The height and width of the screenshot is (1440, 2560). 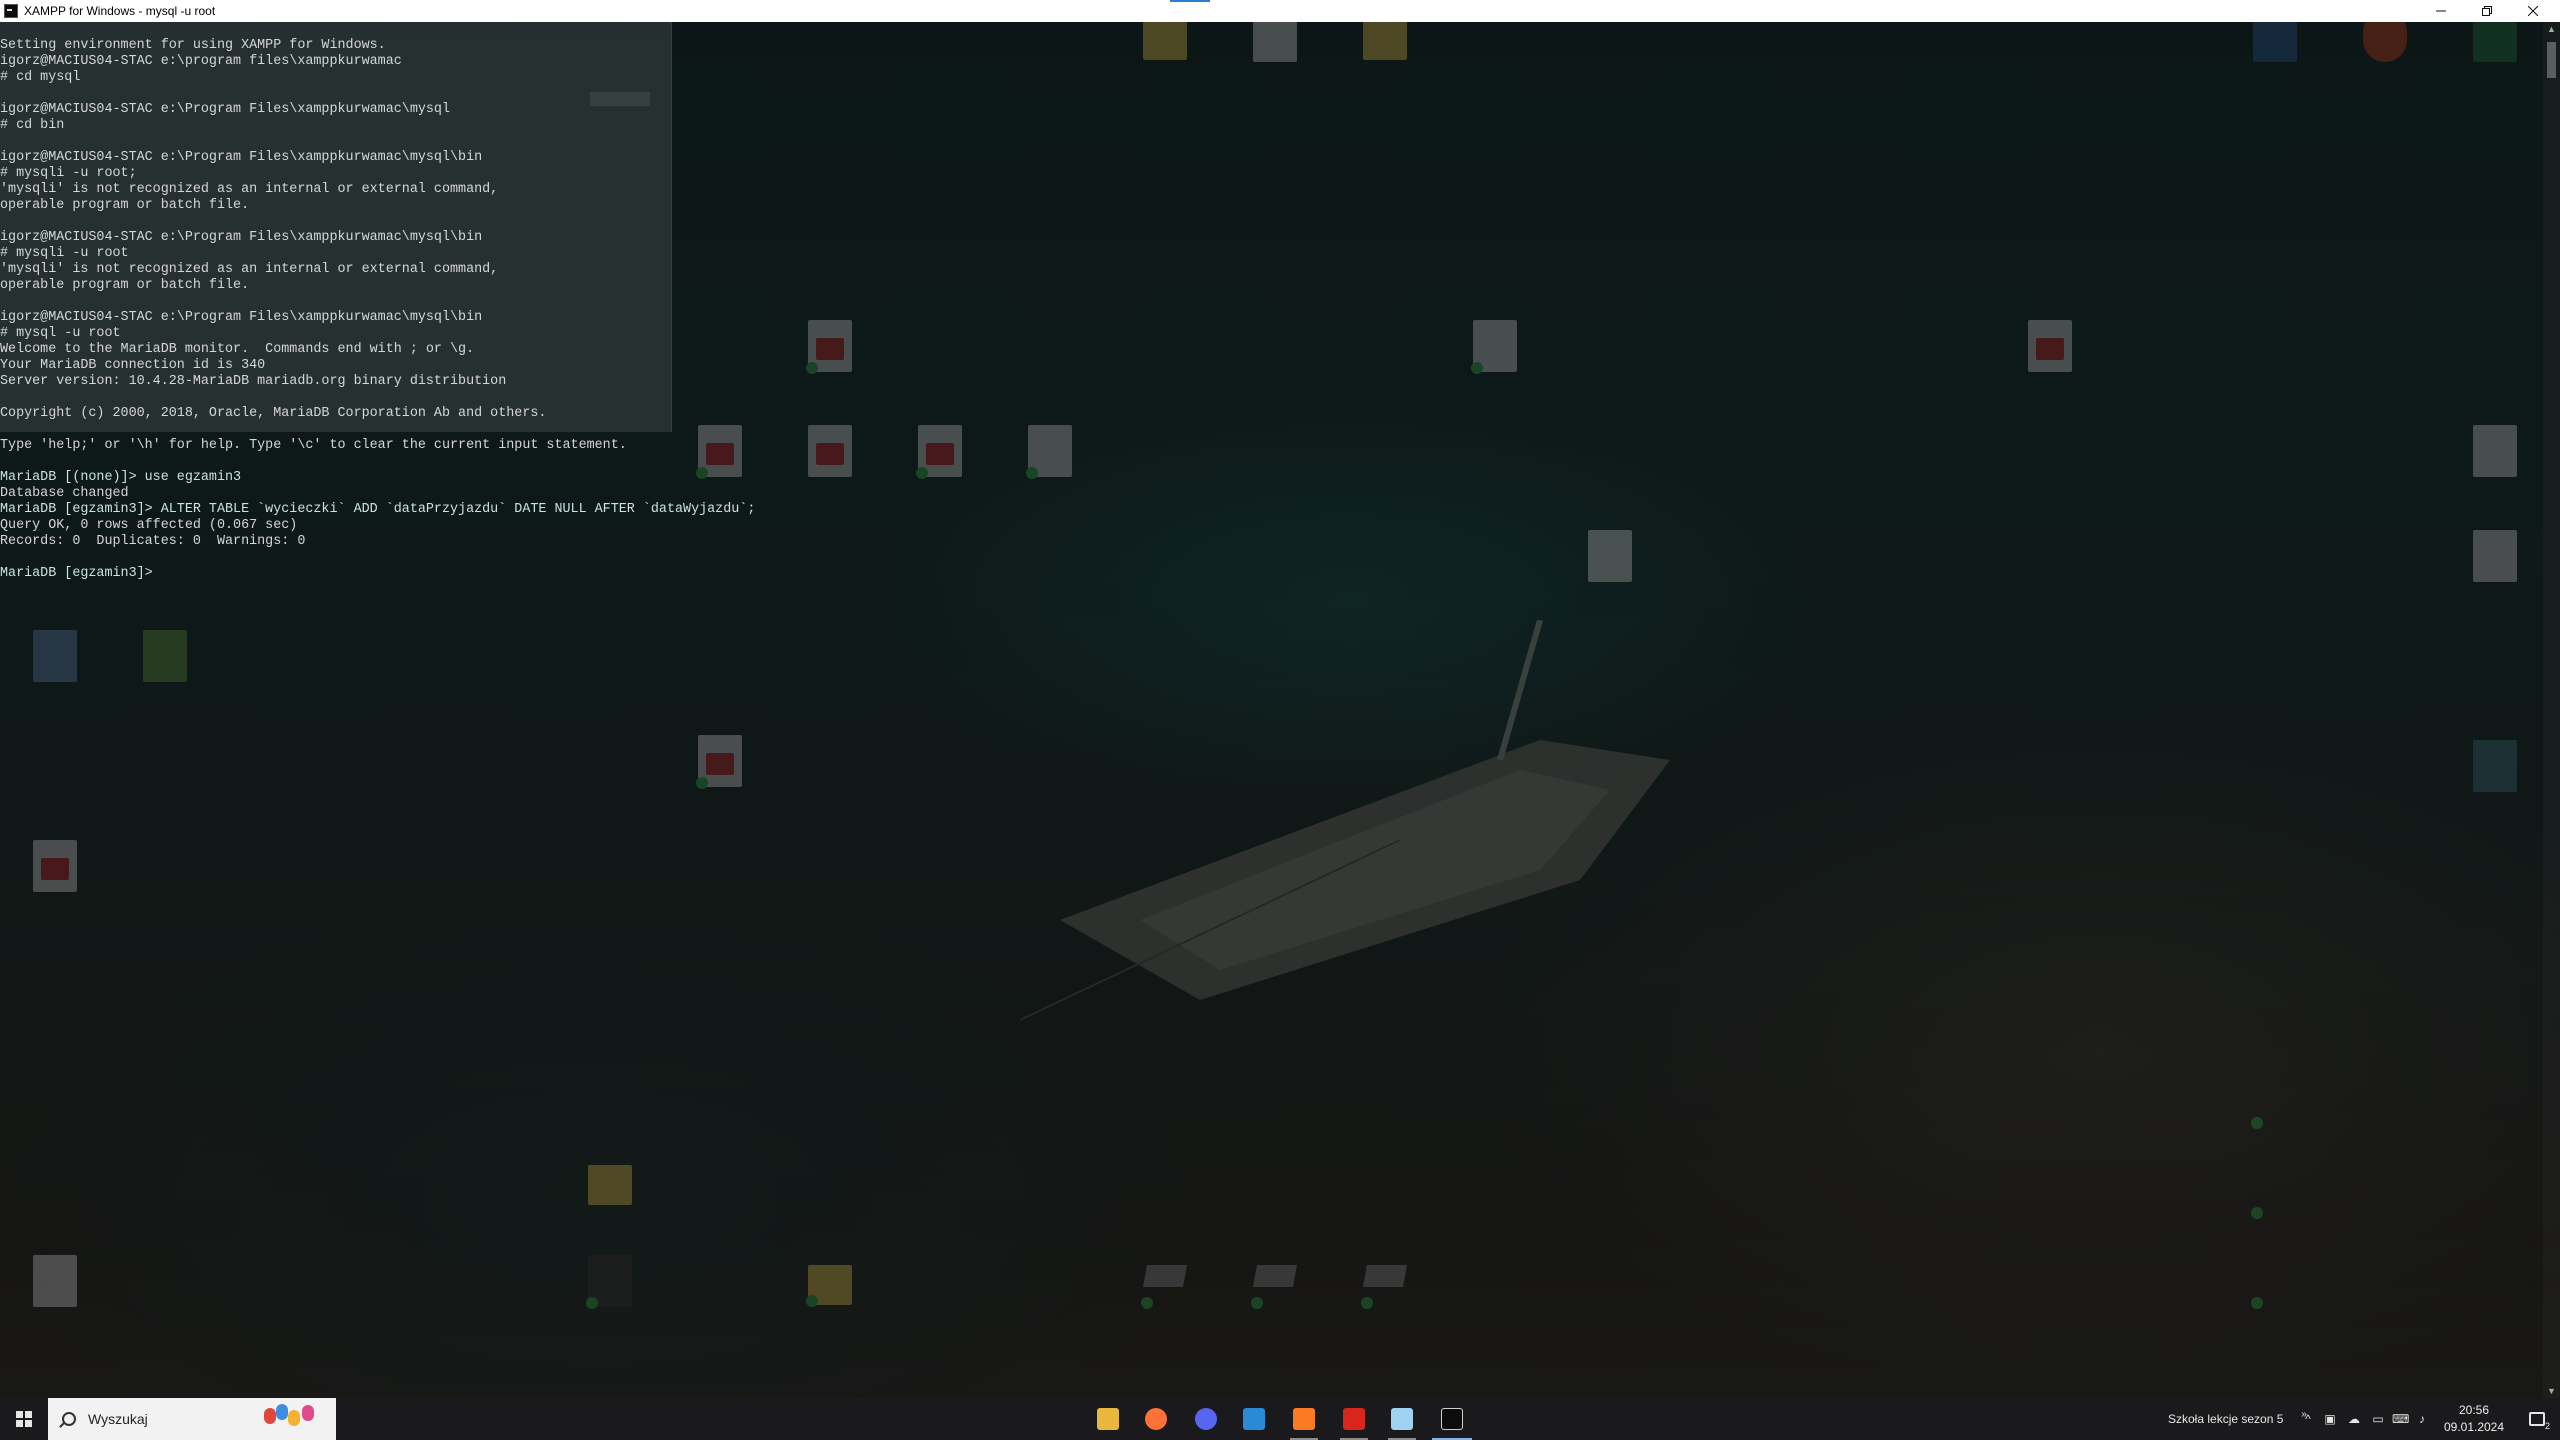 I want to click on tray-app-icon: ▣, so click(x=2330, y=1419).